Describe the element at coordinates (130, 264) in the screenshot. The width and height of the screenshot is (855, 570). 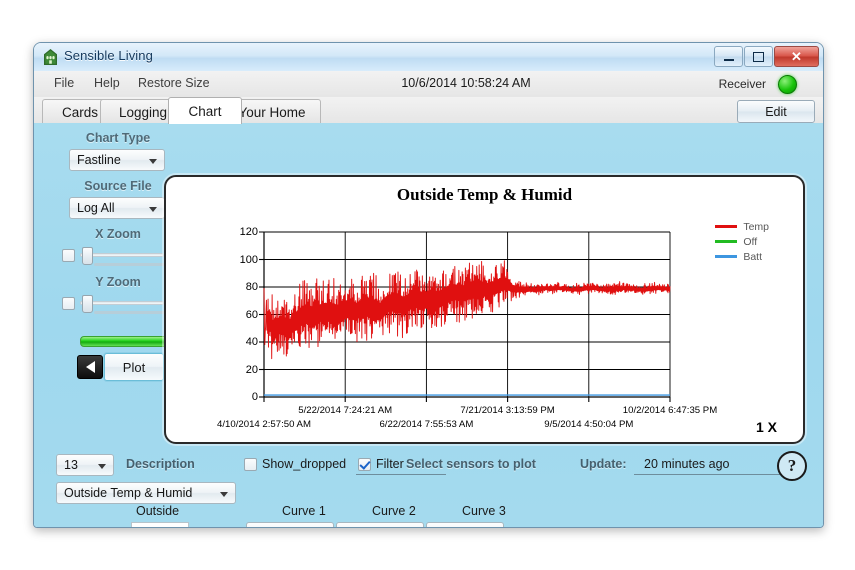
I see `x-zoom-slider-ticks` at that location.